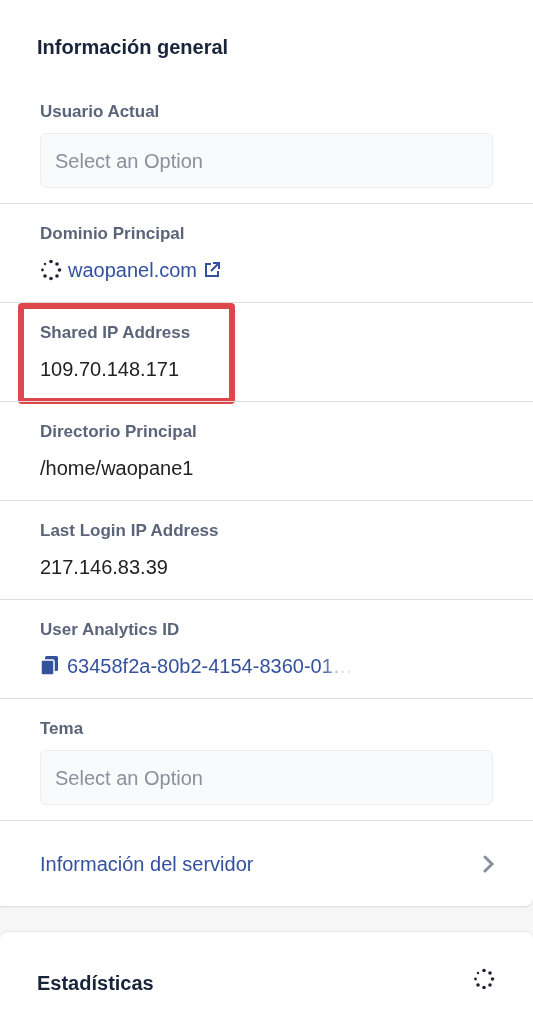 The width and height of the screenshot is (533, 1024). What do you see at coordinates (130, 531) in the screenshot?
I see `field-label: Last Login IP Address` at bounding box center [130, 531].